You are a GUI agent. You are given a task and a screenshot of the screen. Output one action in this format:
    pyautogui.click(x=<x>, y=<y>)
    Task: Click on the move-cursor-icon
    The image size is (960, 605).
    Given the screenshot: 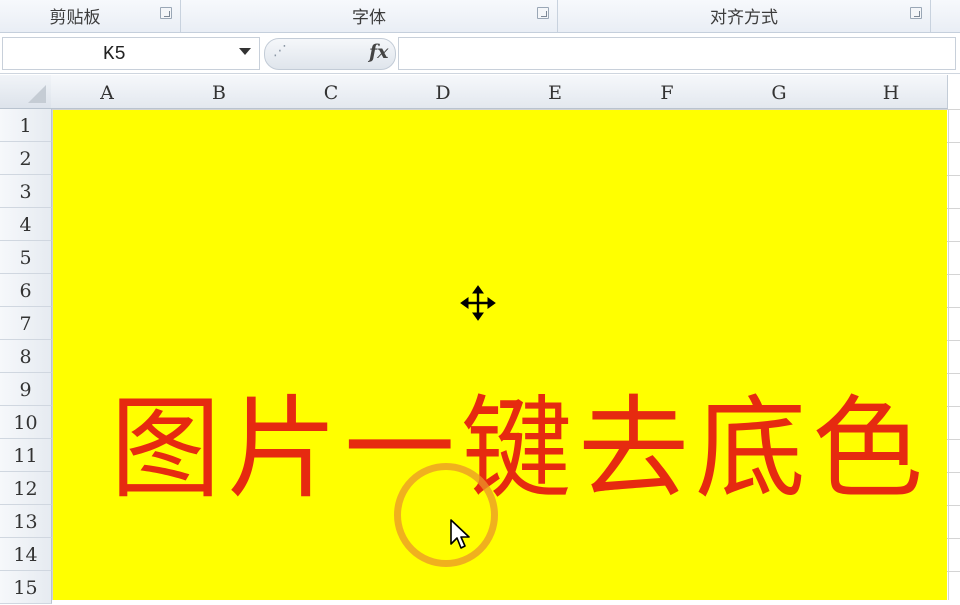 What is the action you would take?
    pyautogui.click(x=478, y=303)
    